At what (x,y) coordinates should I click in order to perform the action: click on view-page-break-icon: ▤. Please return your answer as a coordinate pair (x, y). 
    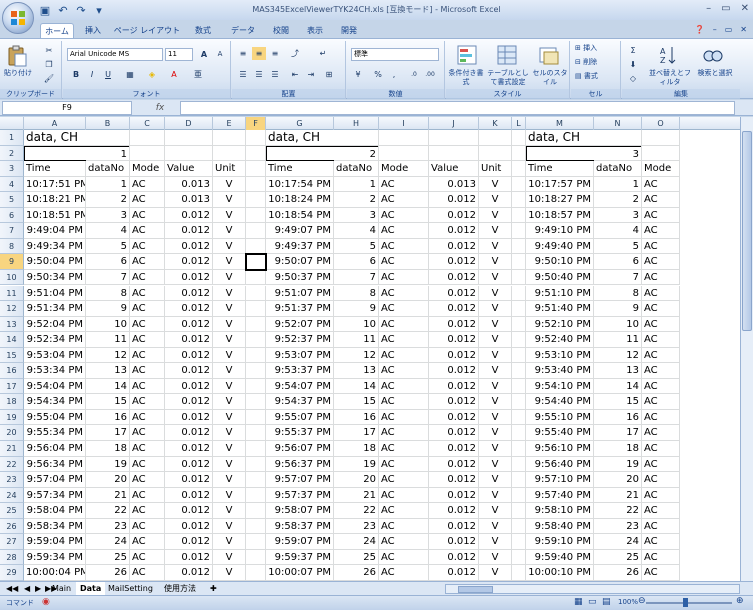
    Looking at the image, I should click on (606, 602).